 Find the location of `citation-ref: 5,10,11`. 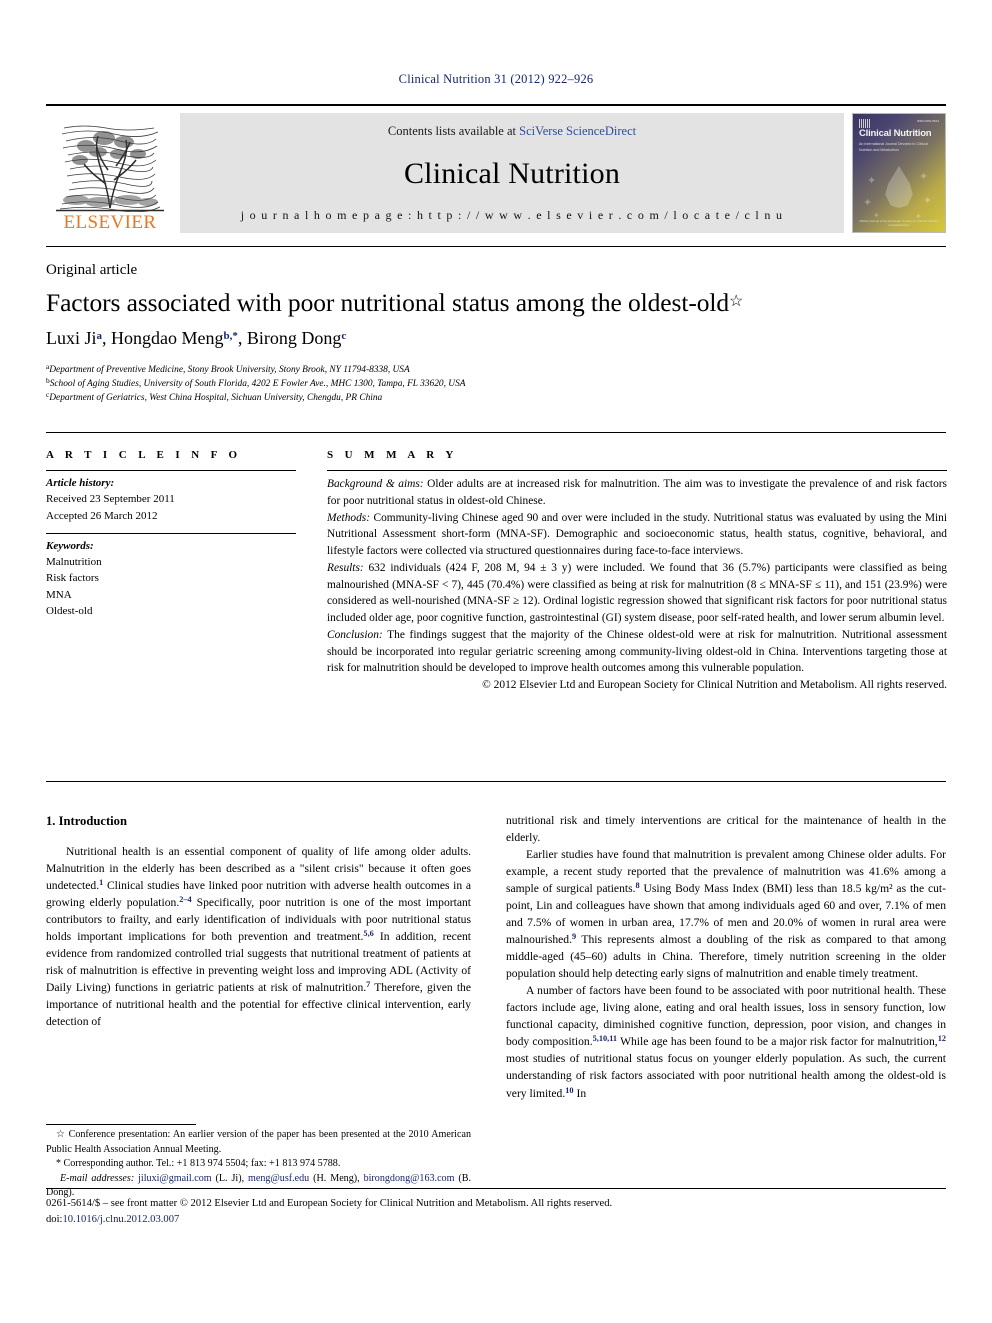

citation-ref: 5,10,11 is located at coordinates (605, 1038).